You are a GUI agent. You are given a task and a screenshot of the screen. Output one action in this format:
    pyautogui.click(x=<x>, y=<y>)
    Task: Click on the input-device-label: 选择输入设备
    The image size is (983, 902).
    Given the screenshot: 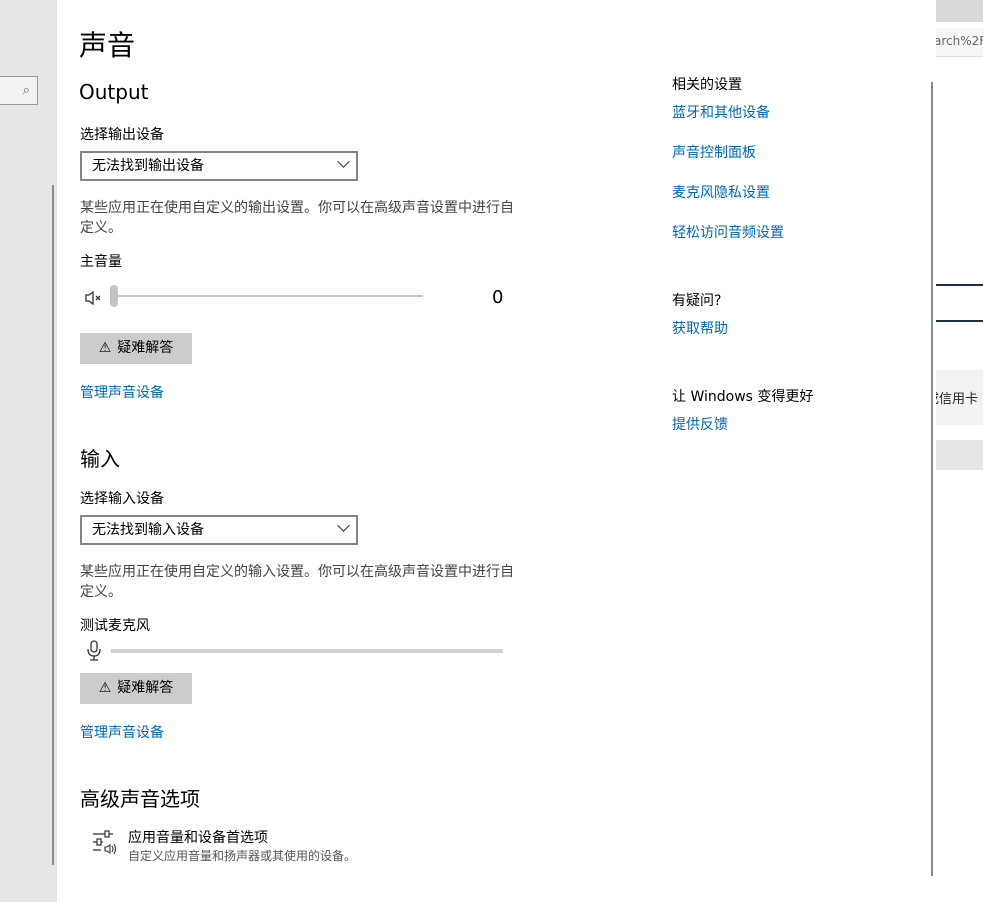 What is the action you would take?
    pyautogui.click(x=122, y=499)
    